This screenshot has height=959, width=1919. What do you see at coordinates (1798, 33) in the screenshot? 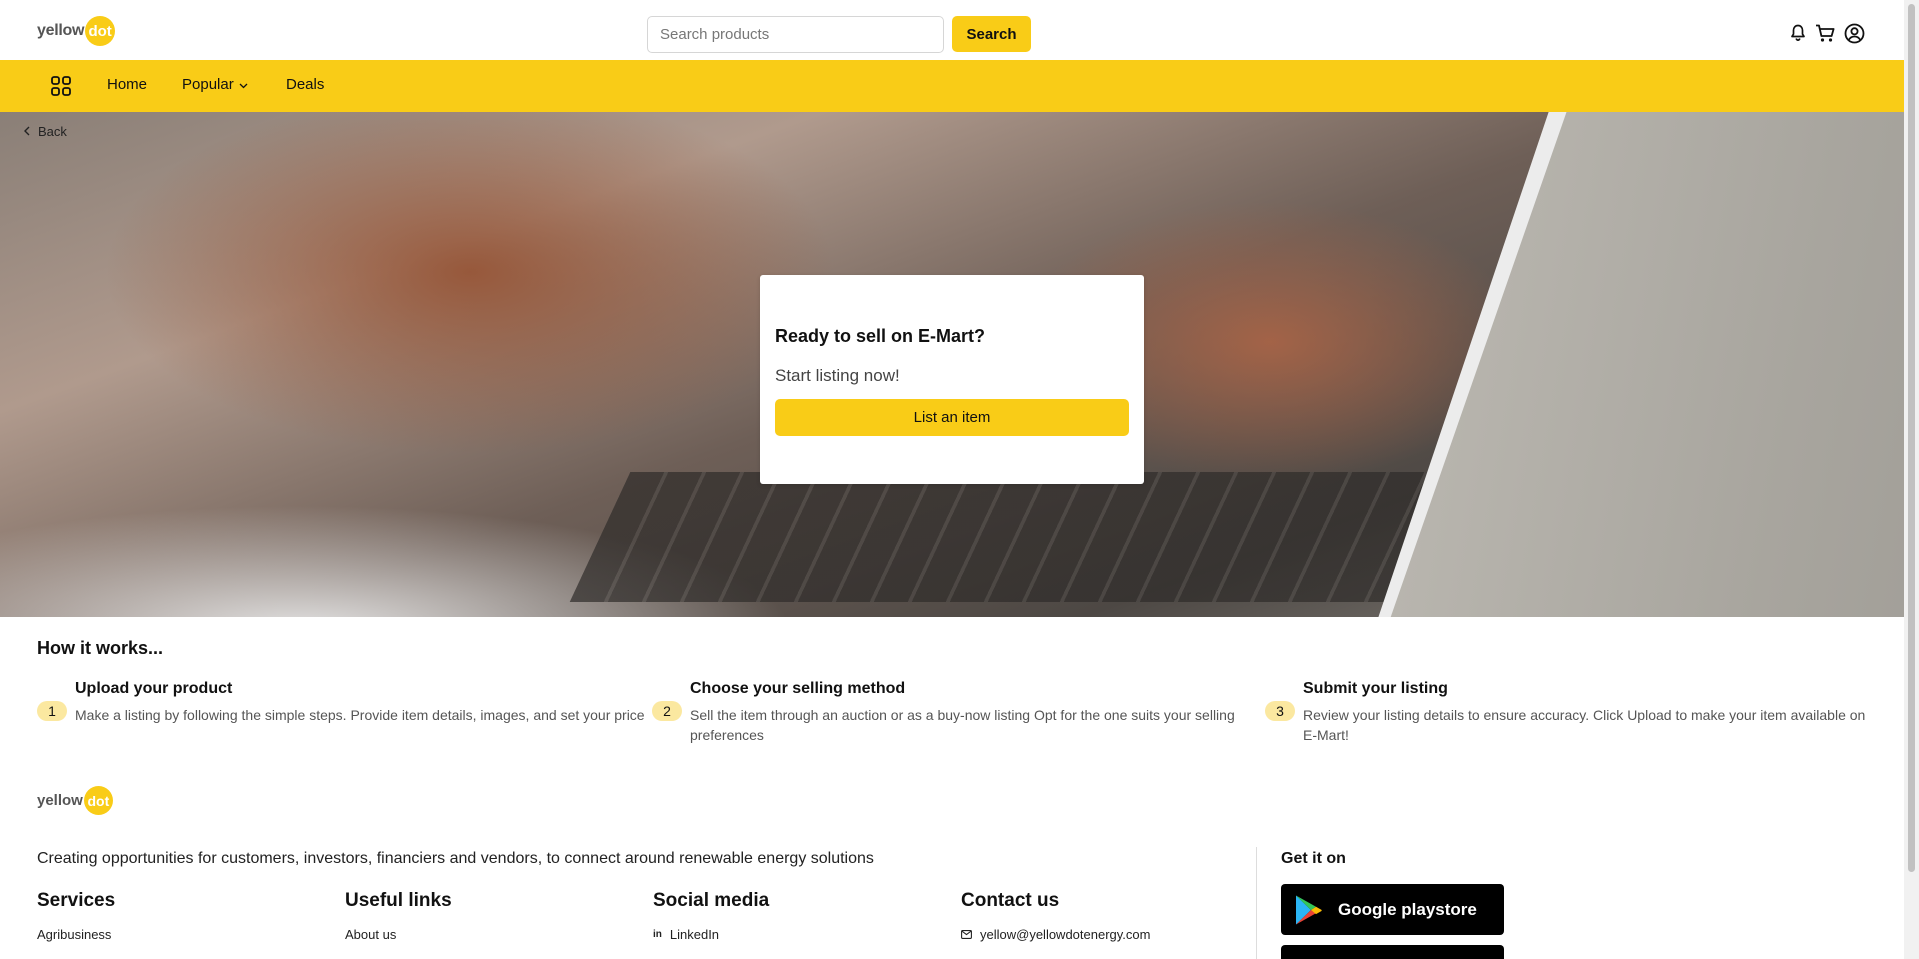
I see `bell-icon` at bounding box center [1798, 33].